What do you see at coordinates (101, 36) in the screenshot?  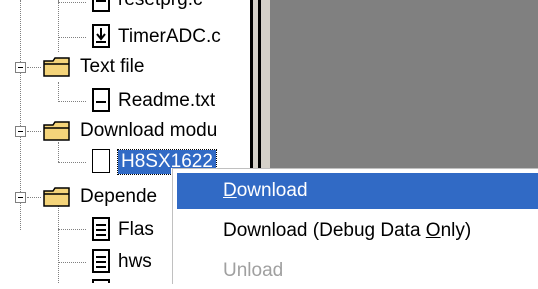 I see `file-down-arrow-icon` at bounding box center [101, 36].